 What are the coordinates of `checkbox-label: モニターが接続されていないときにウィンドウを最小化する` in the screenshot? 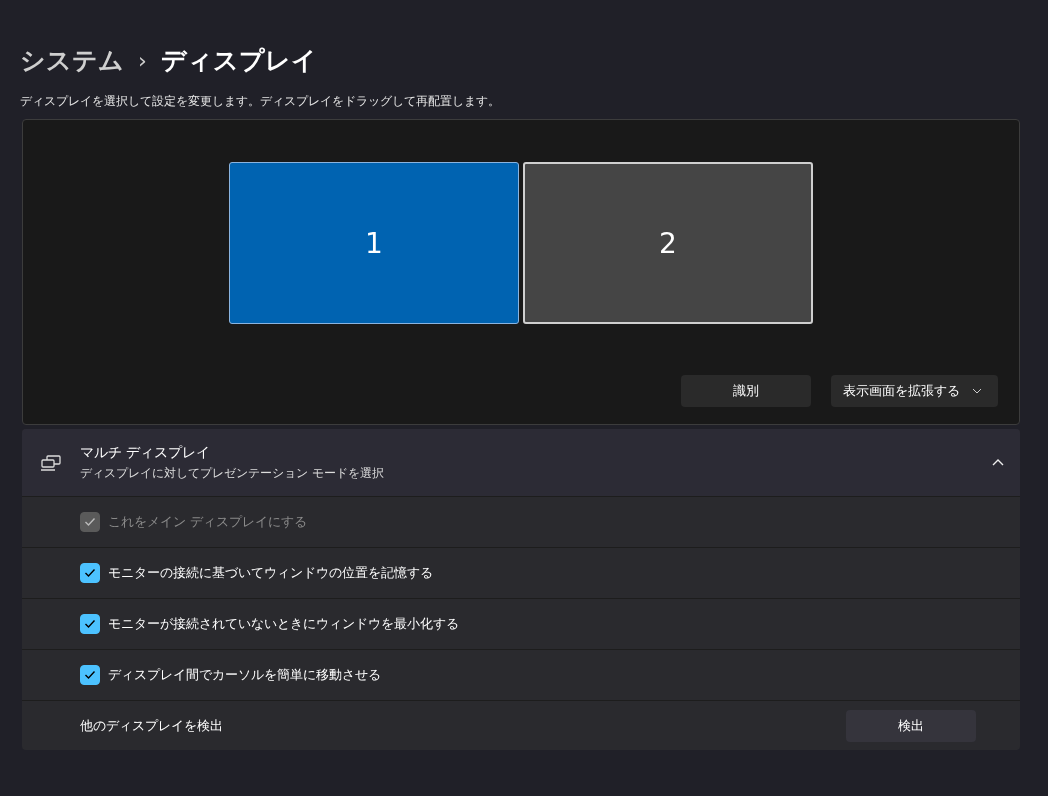 It's located at (283, 624).